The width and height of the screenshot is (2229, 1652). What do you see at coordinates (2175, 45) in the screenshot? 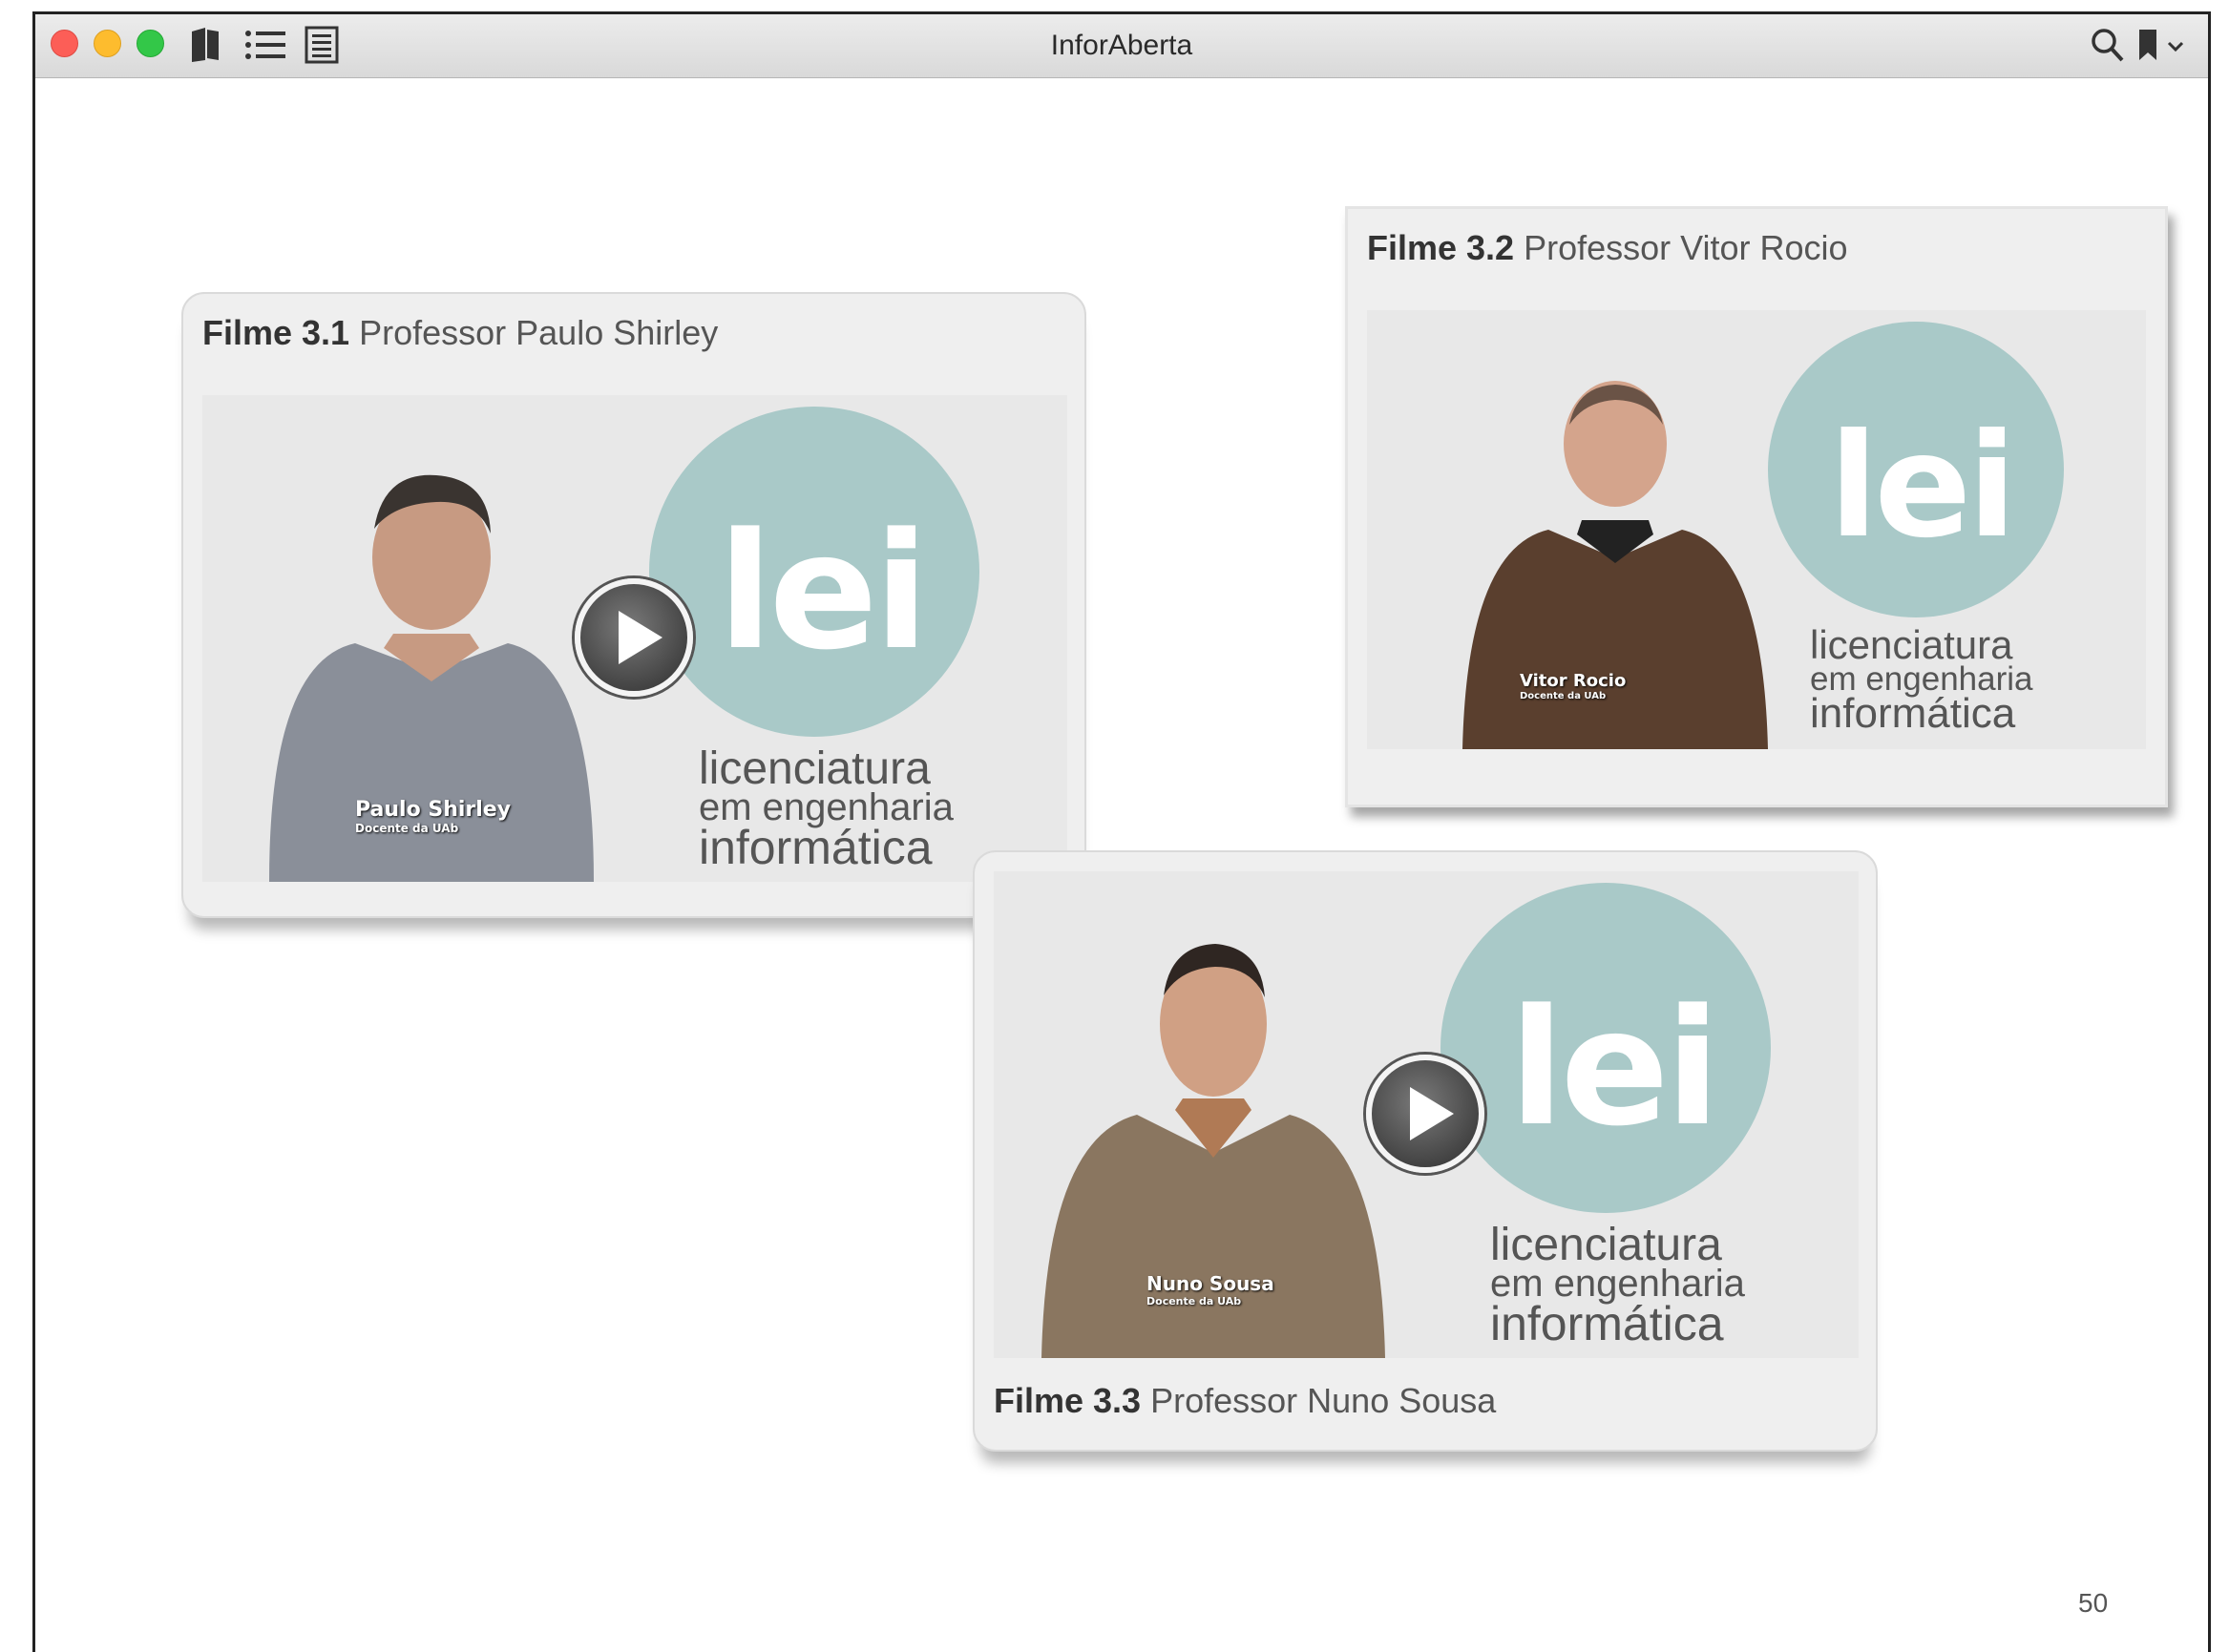
I see `chevron-down-icon` at bounding box center [2175, 45].